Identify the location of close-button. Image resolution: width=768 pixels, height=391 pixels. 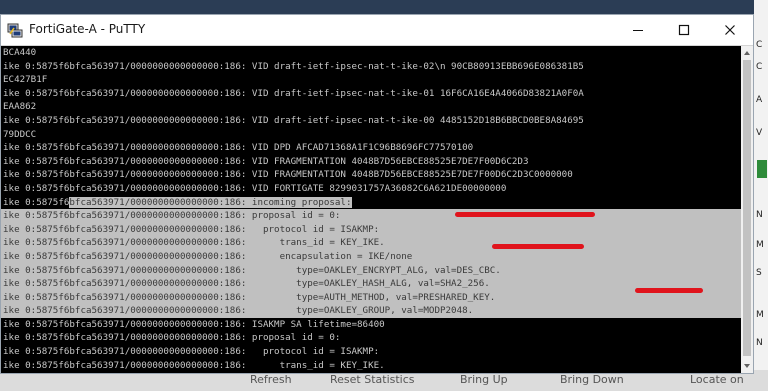
(730, 30).